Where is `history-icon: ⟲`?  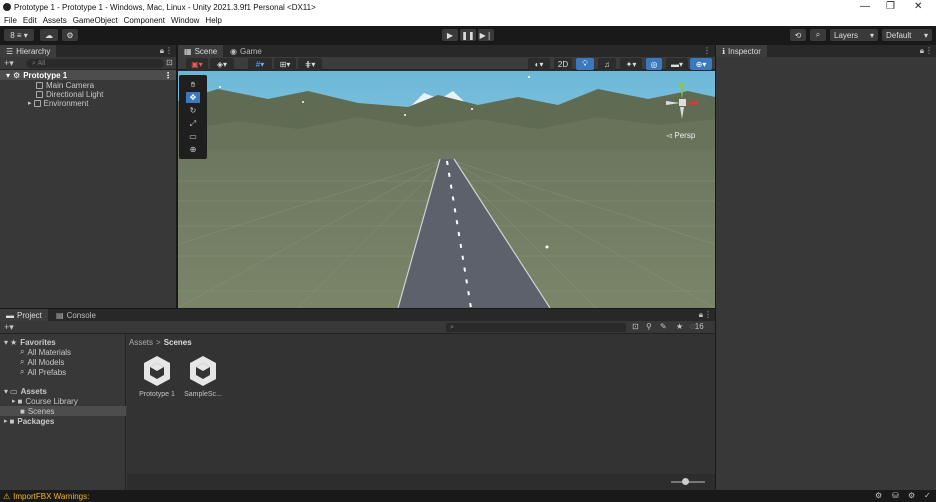
history-icon: ⟲ is located at coordinates (798, 35).